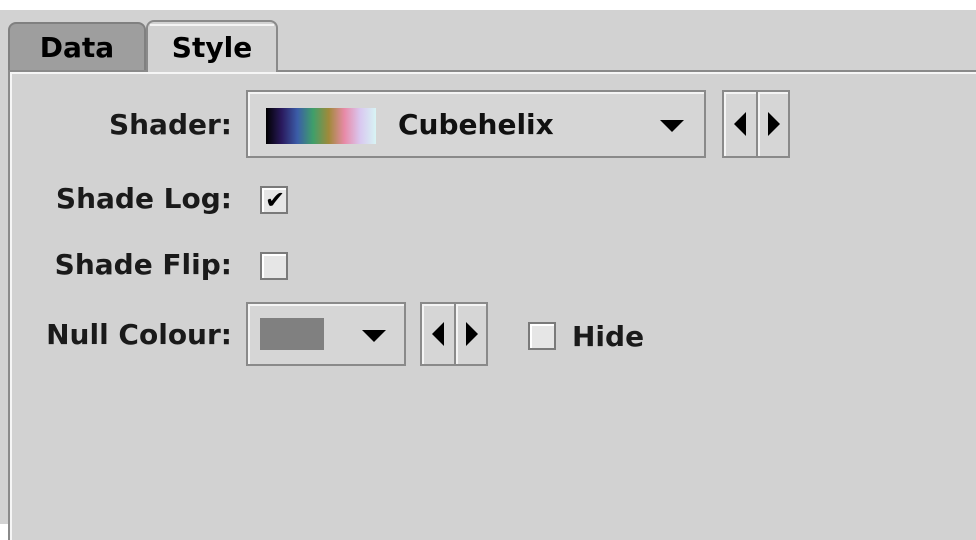 This screenshot has height=540, width=976. I want to click on null-colour-previous-button, so click(438, 334).